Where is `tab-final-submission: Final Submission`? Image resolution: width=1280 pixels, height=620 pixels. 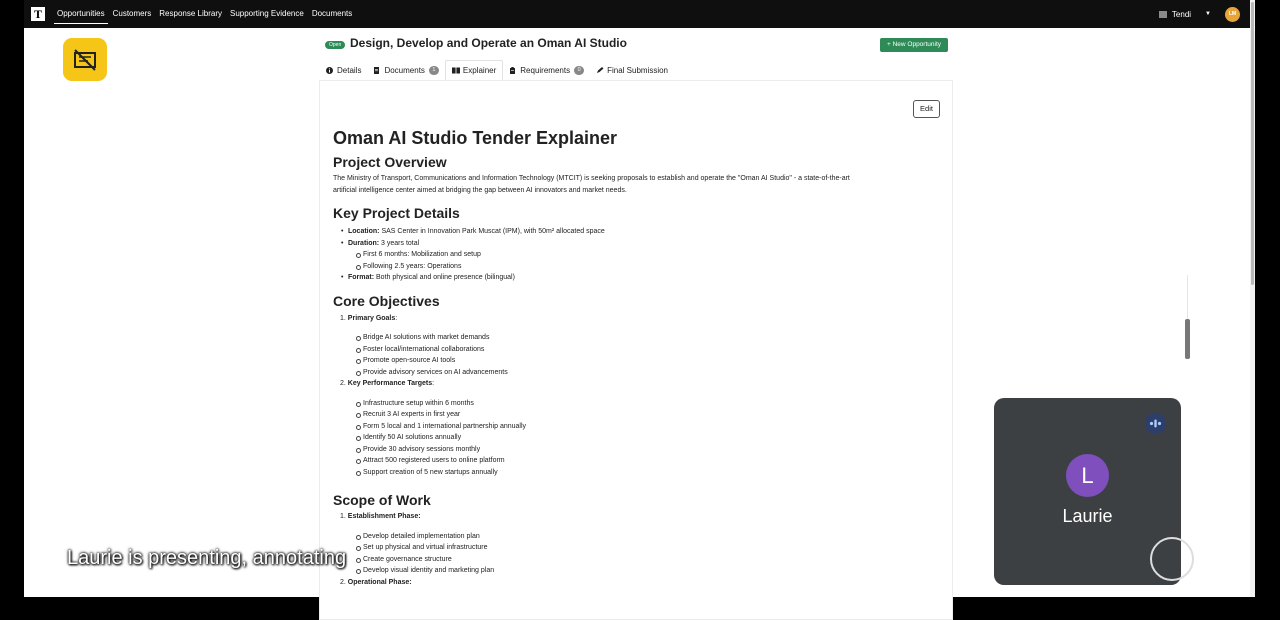
tab-final-submission: Final Submission is located at coordinates (632, 70).